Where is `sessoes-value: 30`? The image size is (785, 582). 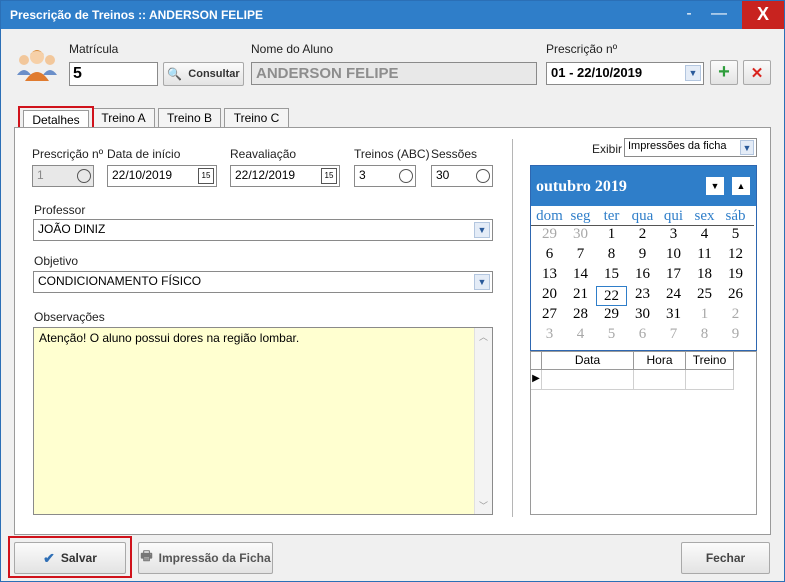 sessoes-value: 30 is located at coordinates (443, 175).